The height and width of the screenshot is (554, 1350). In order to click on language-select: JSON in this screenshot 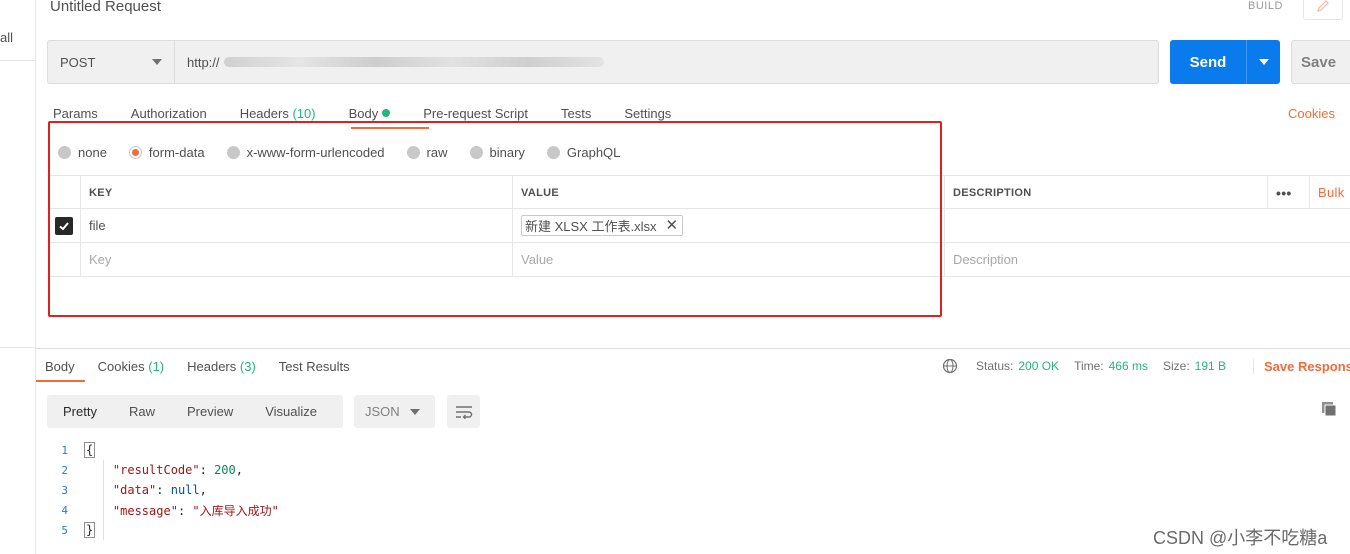, I will do `click(394, 411)`.